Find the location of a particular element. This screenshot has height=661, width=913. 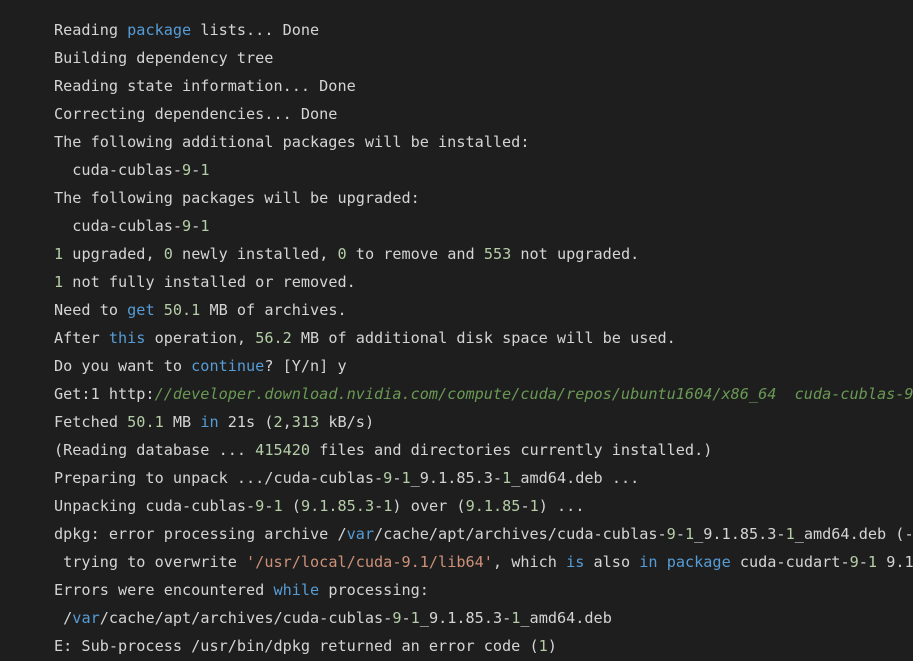

terminal-text-segment: to remove and is located at coordinates (415, 254).